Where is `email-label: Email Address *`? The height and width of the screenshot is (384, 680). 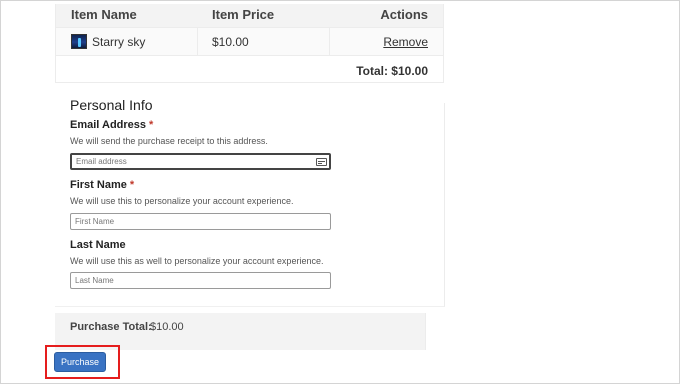
email-label: Email Address * is located at coordinates (111, 125).